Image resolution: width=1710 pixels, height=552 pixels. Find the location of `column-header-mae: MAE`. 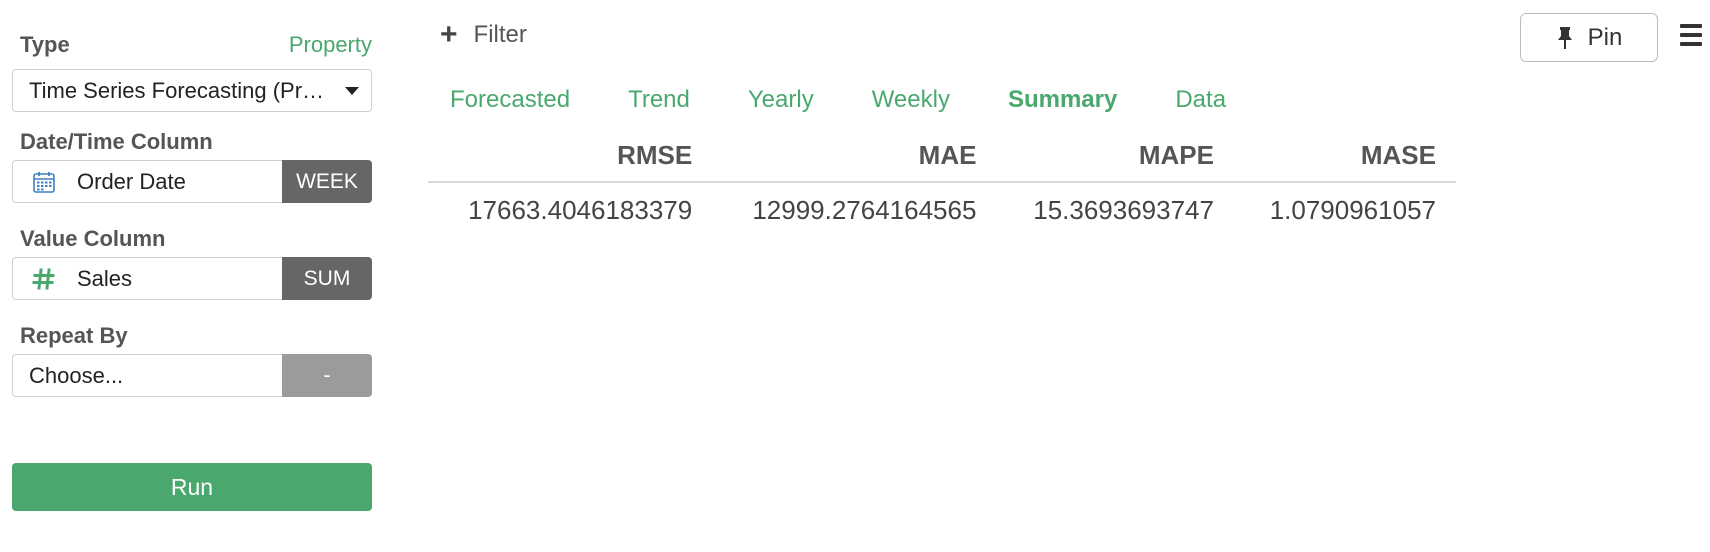

column-header-mae: MAE is located at coordinates (854, 159).